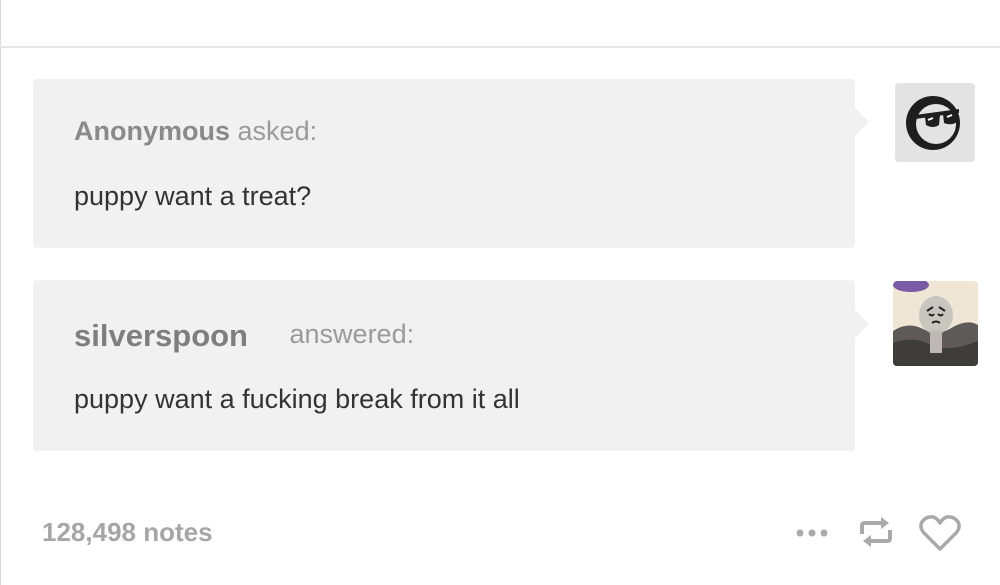 The width and height of the screenshot is (1000, 585). Describe the element at coordinates (862, 122) in the screenshot. I see `ask-bubble-pointer` at that location.